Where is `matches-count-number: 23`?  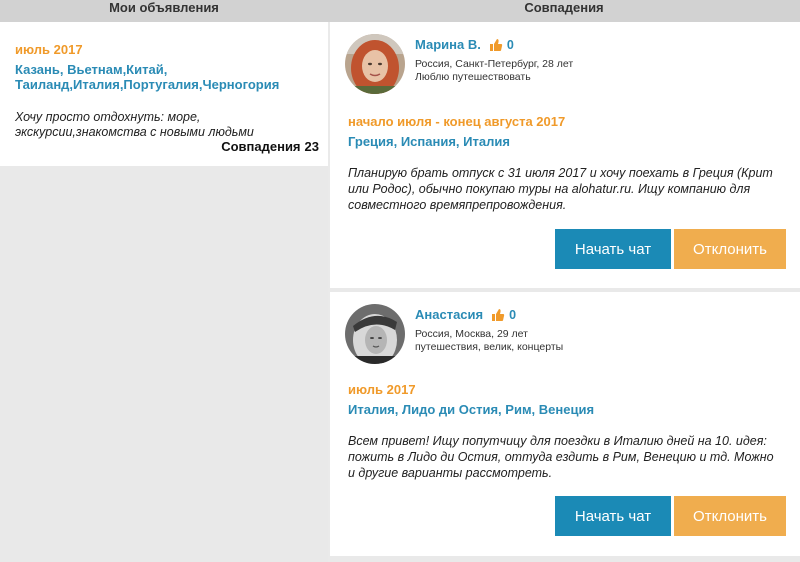
matches-count-number: 23 is located at coordinates (311, 146).